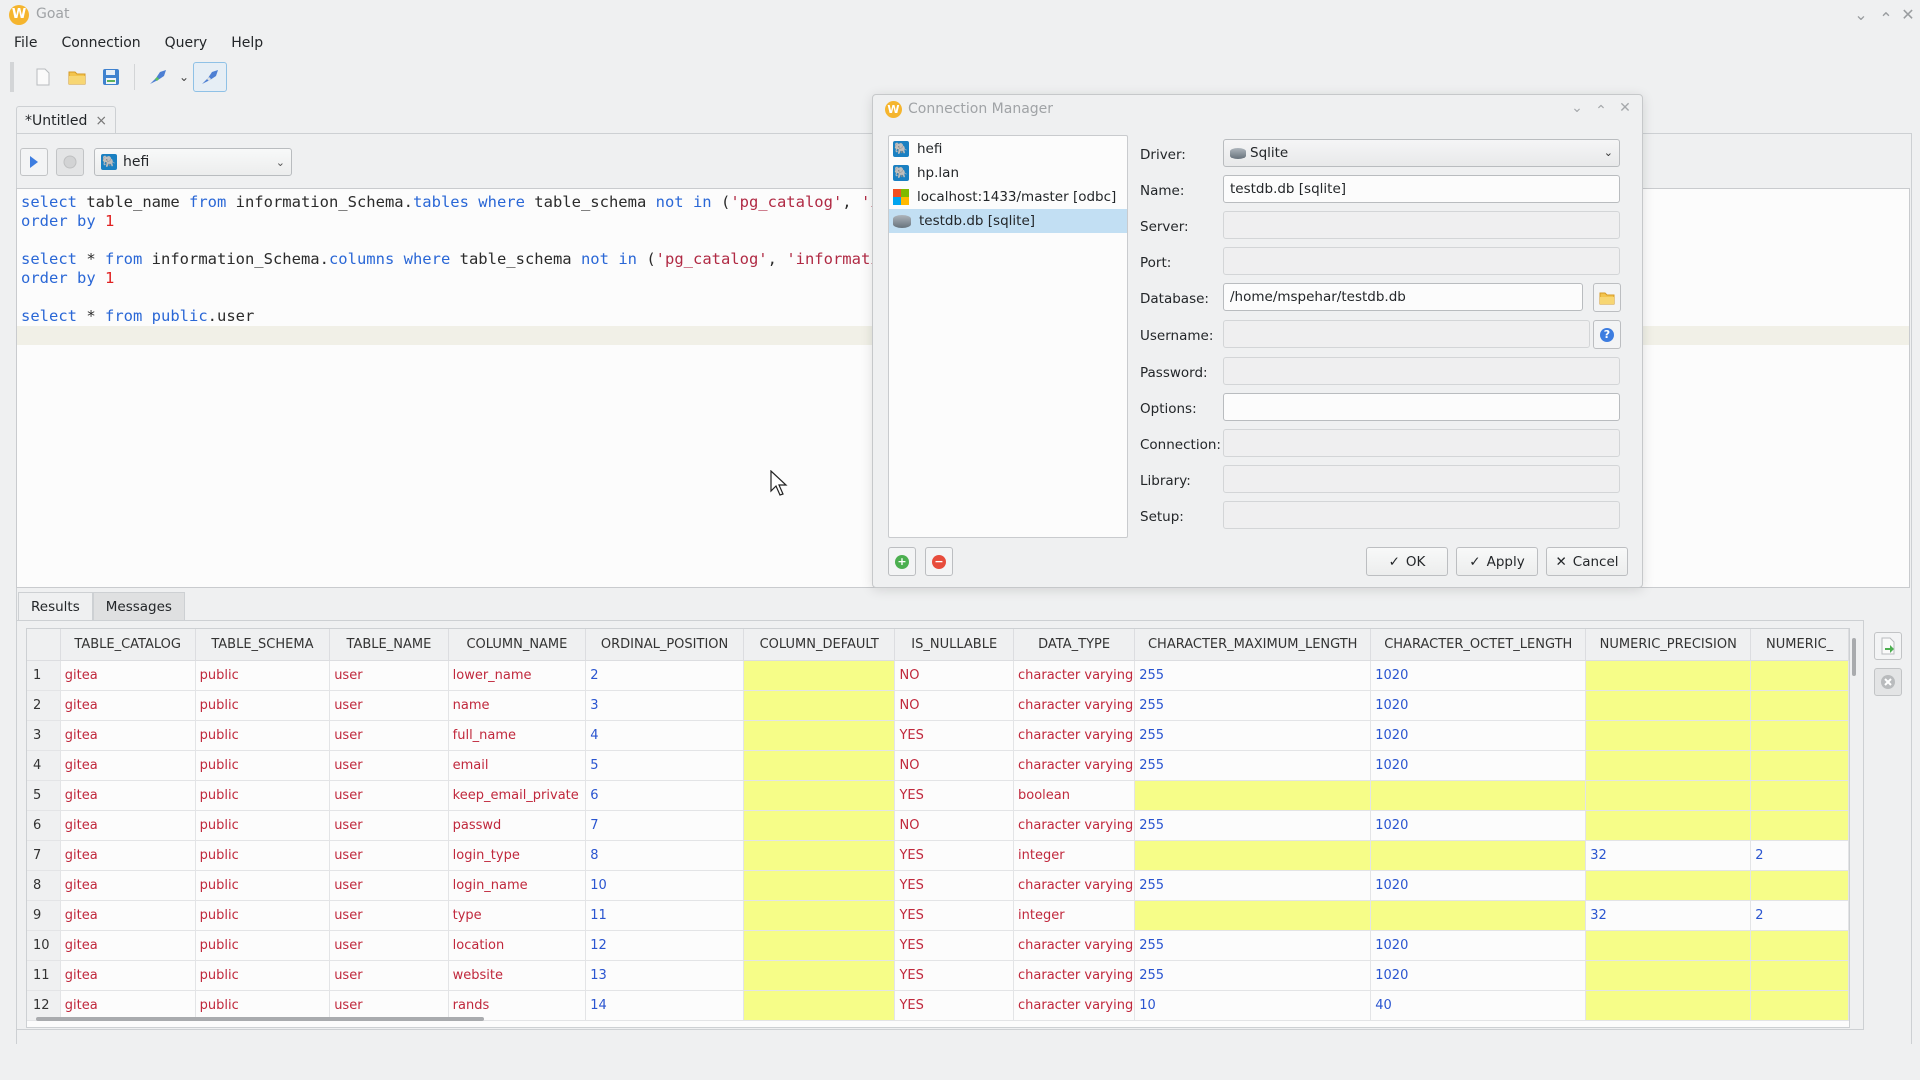  Describe the element at coordinates (517, 675) in the screenshot. I see `table-cell: lower_name` at that location.